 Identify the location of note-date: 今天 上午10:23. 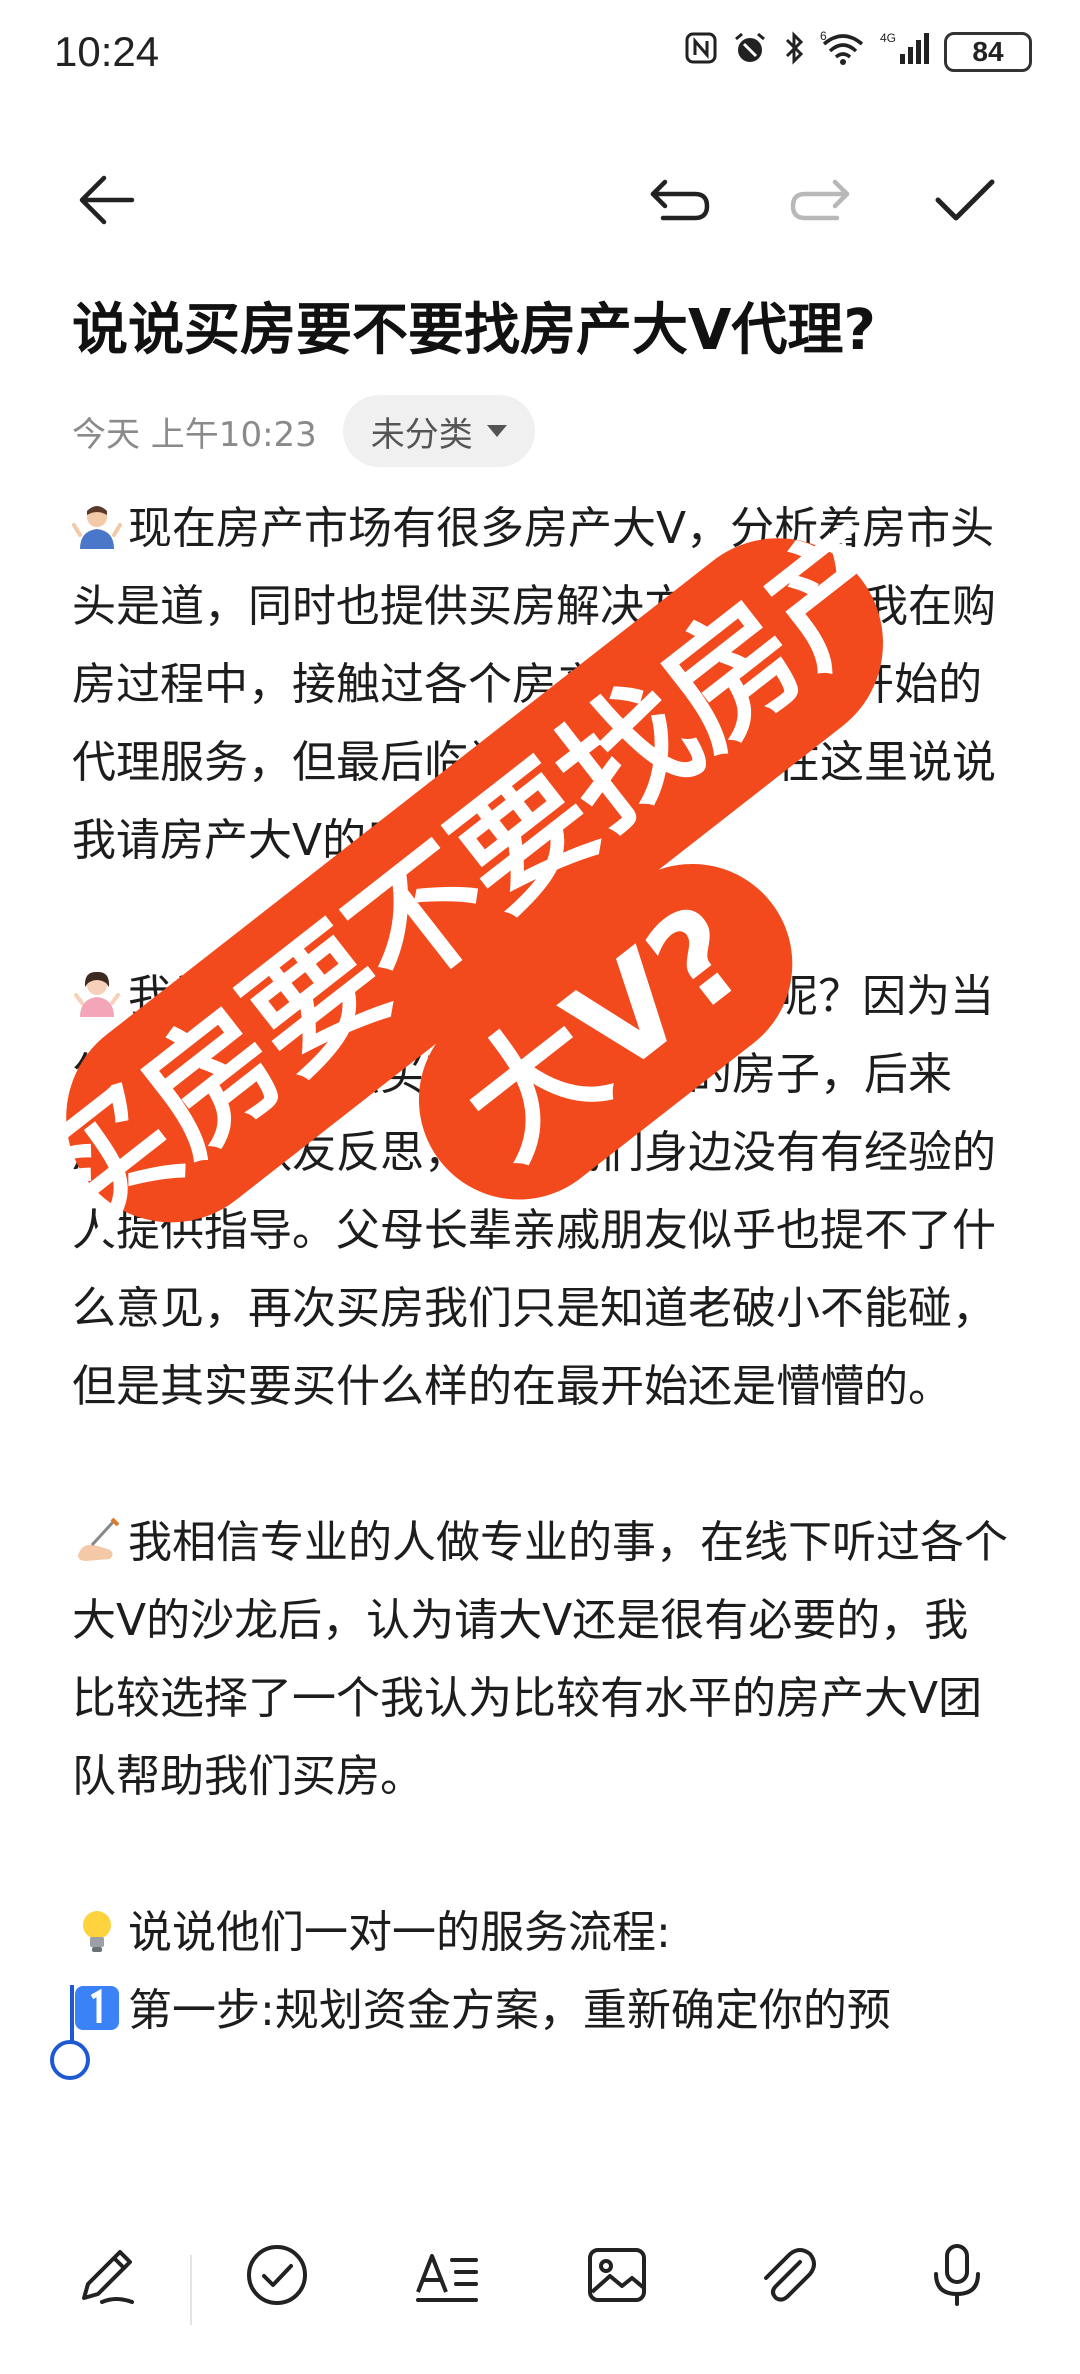
(194, 434).